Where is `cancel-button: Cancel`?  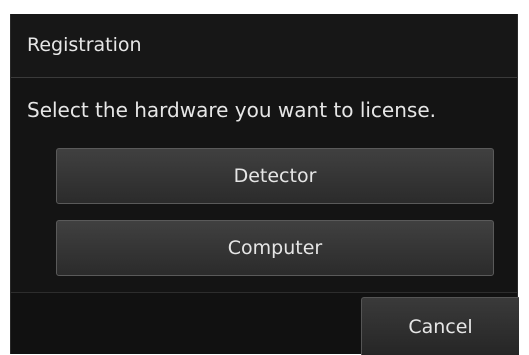
cancel-button: Cancel is located at coordinates (440, 326).